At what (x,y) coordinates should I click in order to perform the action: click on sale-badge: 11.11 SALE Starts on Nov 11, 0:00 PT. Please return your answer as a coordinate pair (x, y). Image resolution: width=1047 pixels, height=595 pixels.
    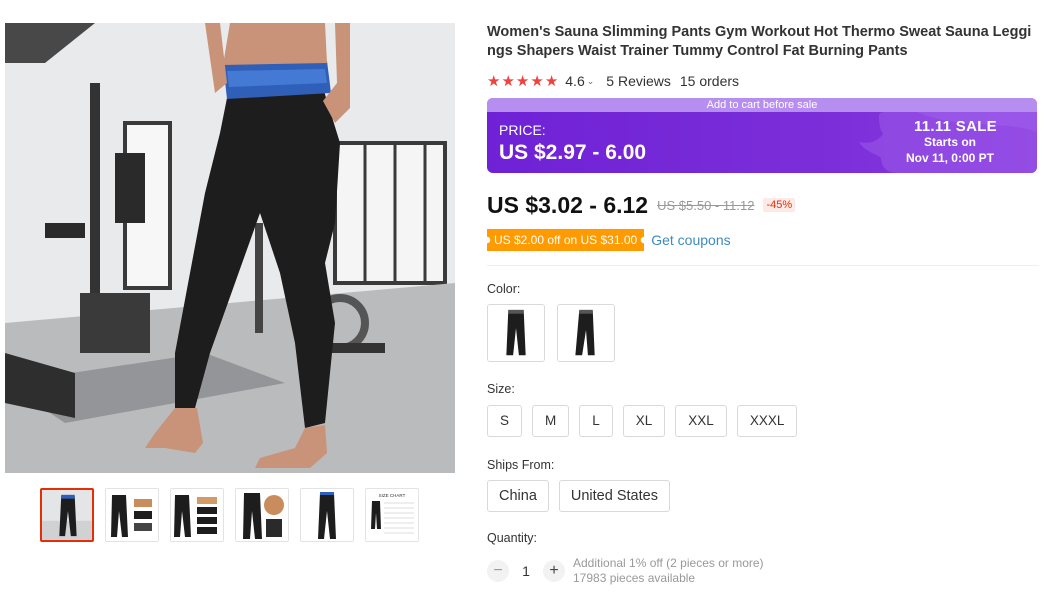
    Looking at the image, I should click on (947, 142).